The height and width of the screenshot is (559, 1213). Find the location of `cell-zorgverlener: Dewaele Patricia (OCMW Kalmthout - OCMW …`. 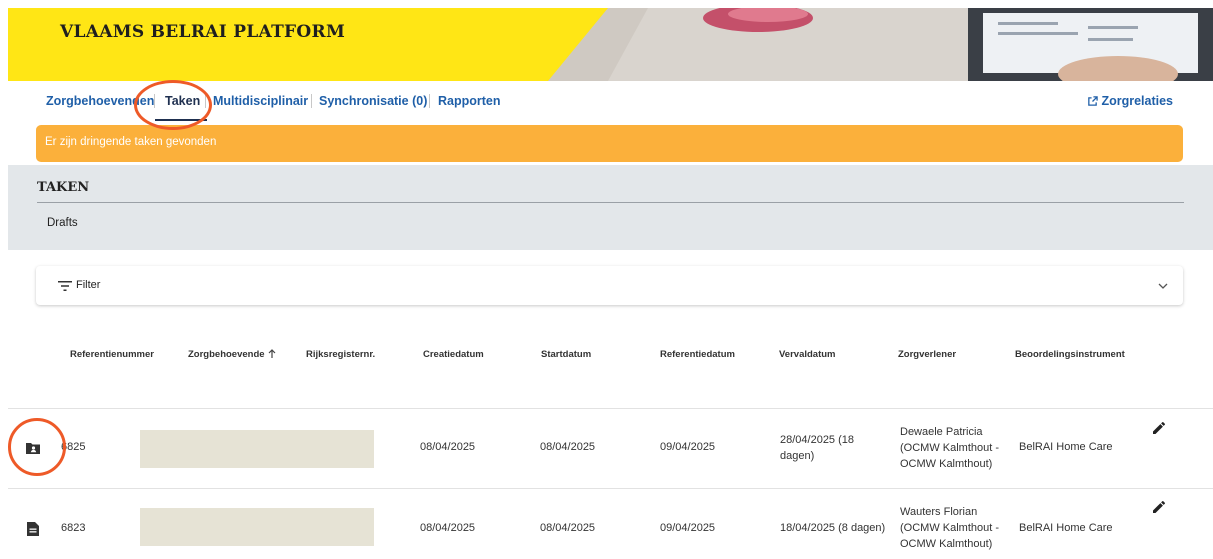

cell-zorgverlener: Dewaele Patricia (OCMW Kalmthout - OCMW … is located at coordinates (949, 448).